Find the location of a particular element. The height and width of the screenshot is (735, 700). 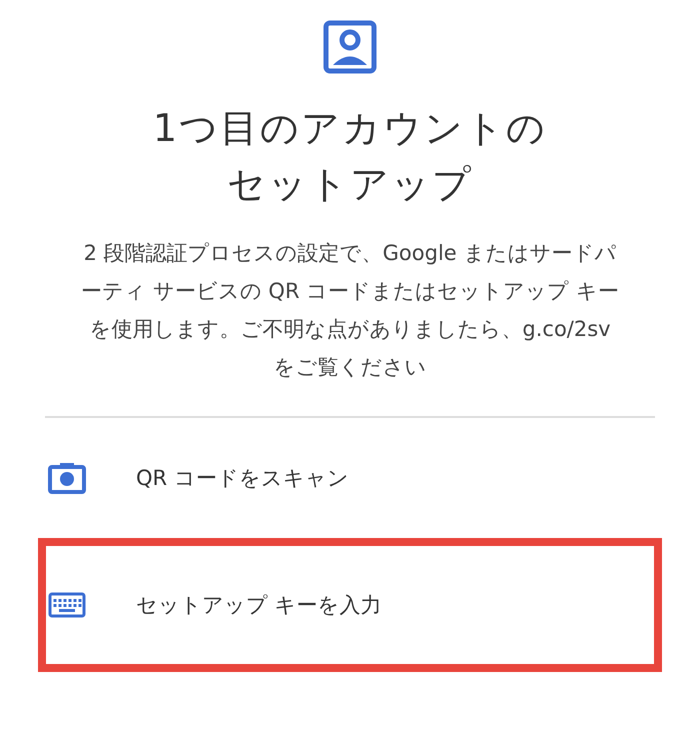

option-label: QR コードをスキャン is located at coordinates (242, 478).